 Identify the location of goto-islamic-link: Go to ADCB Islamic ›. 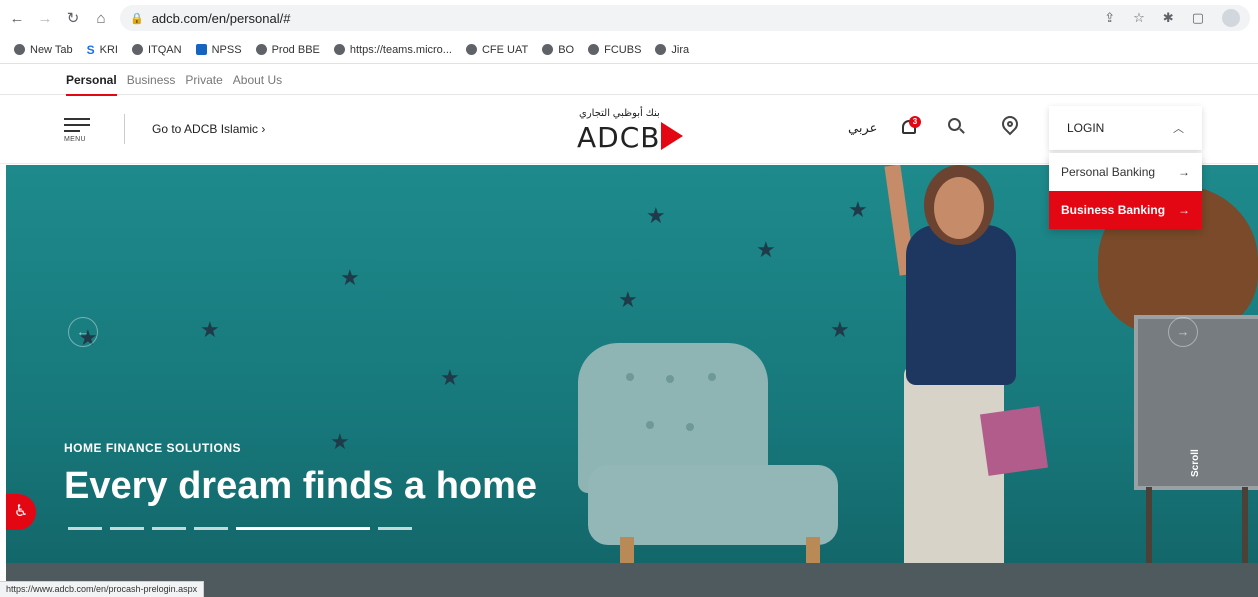
(208, 129).